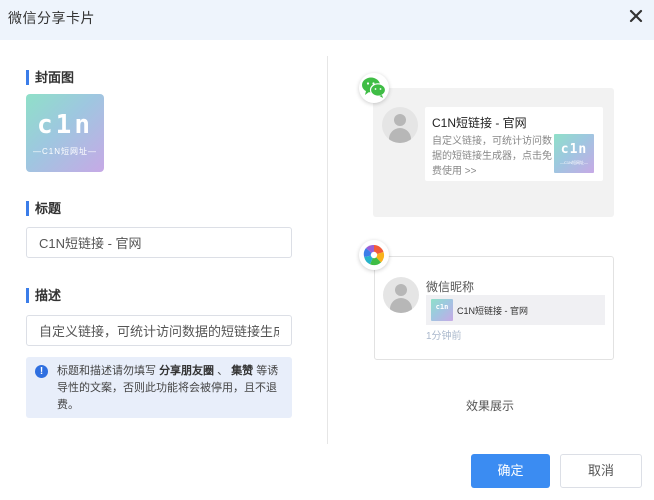  I want to click on dialog-header: 微信分享卡片, so click(327, 20).